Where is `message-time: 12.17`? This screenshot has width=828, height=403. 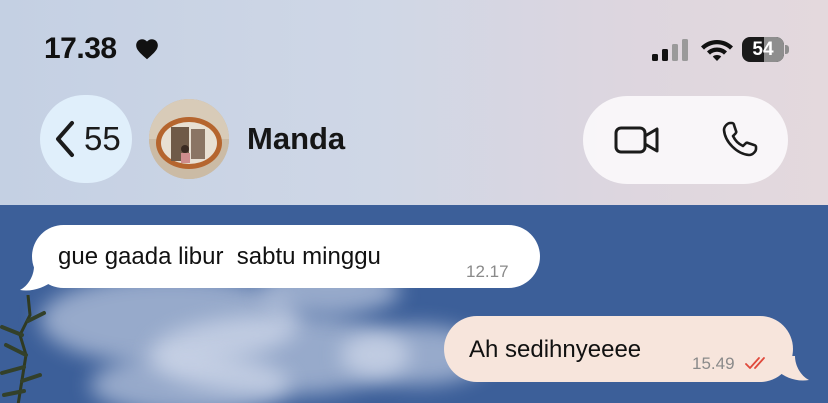 message-time: 12.17 is located at coordinates (487, 271).